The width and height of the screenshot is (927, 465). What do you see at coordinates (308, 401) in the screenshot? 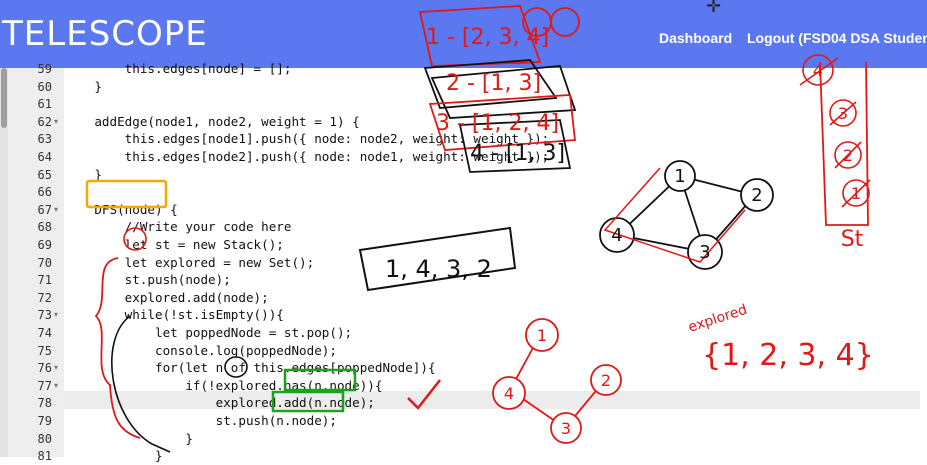
I see `add-highlight-box` at bounding box center [308, 401].